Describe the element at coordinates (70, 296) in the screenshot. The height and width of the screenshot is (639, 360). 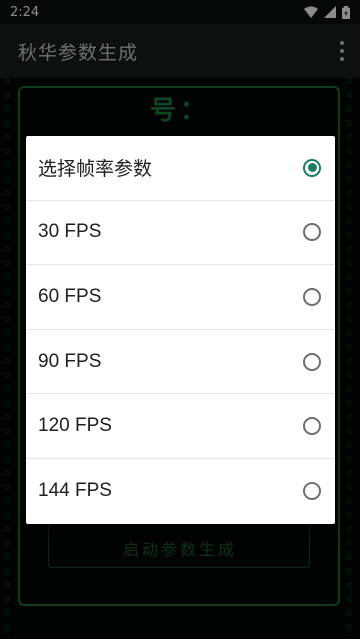
I see `option-label: 60 FPS` at that location.